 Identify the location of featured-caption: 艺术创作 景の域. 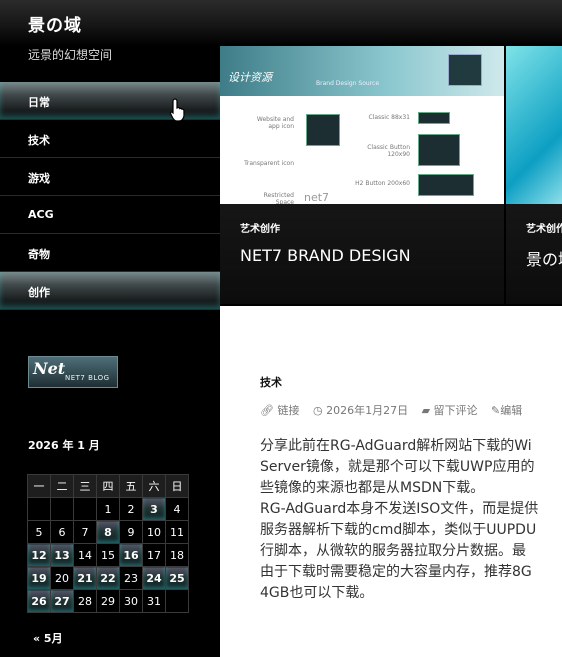
(534, 254).